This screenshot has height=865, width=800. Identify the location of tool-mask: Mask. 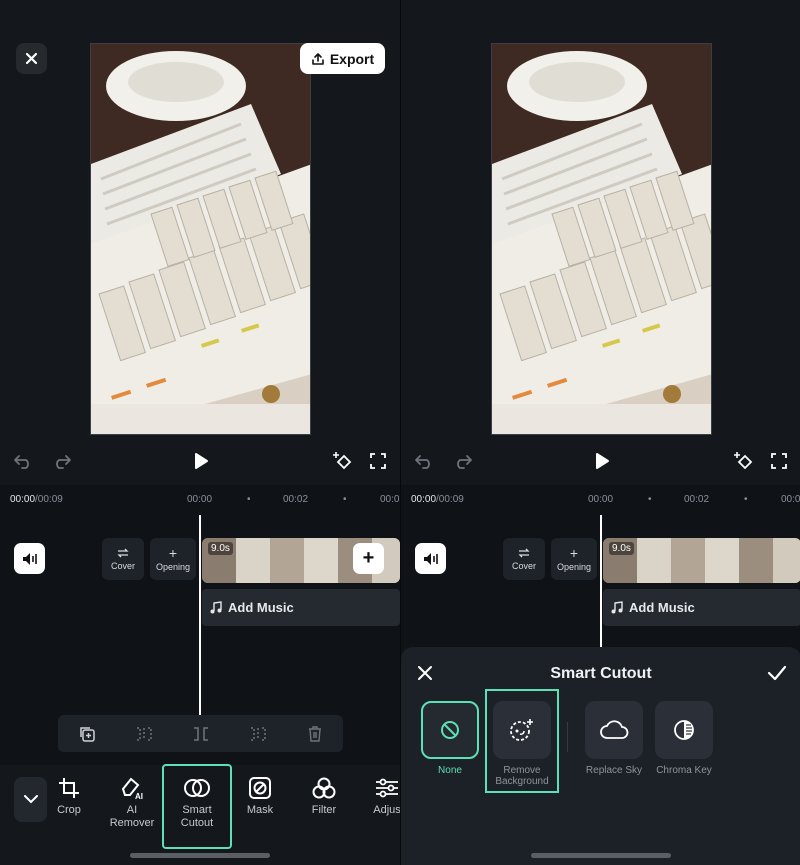
(260, 810).